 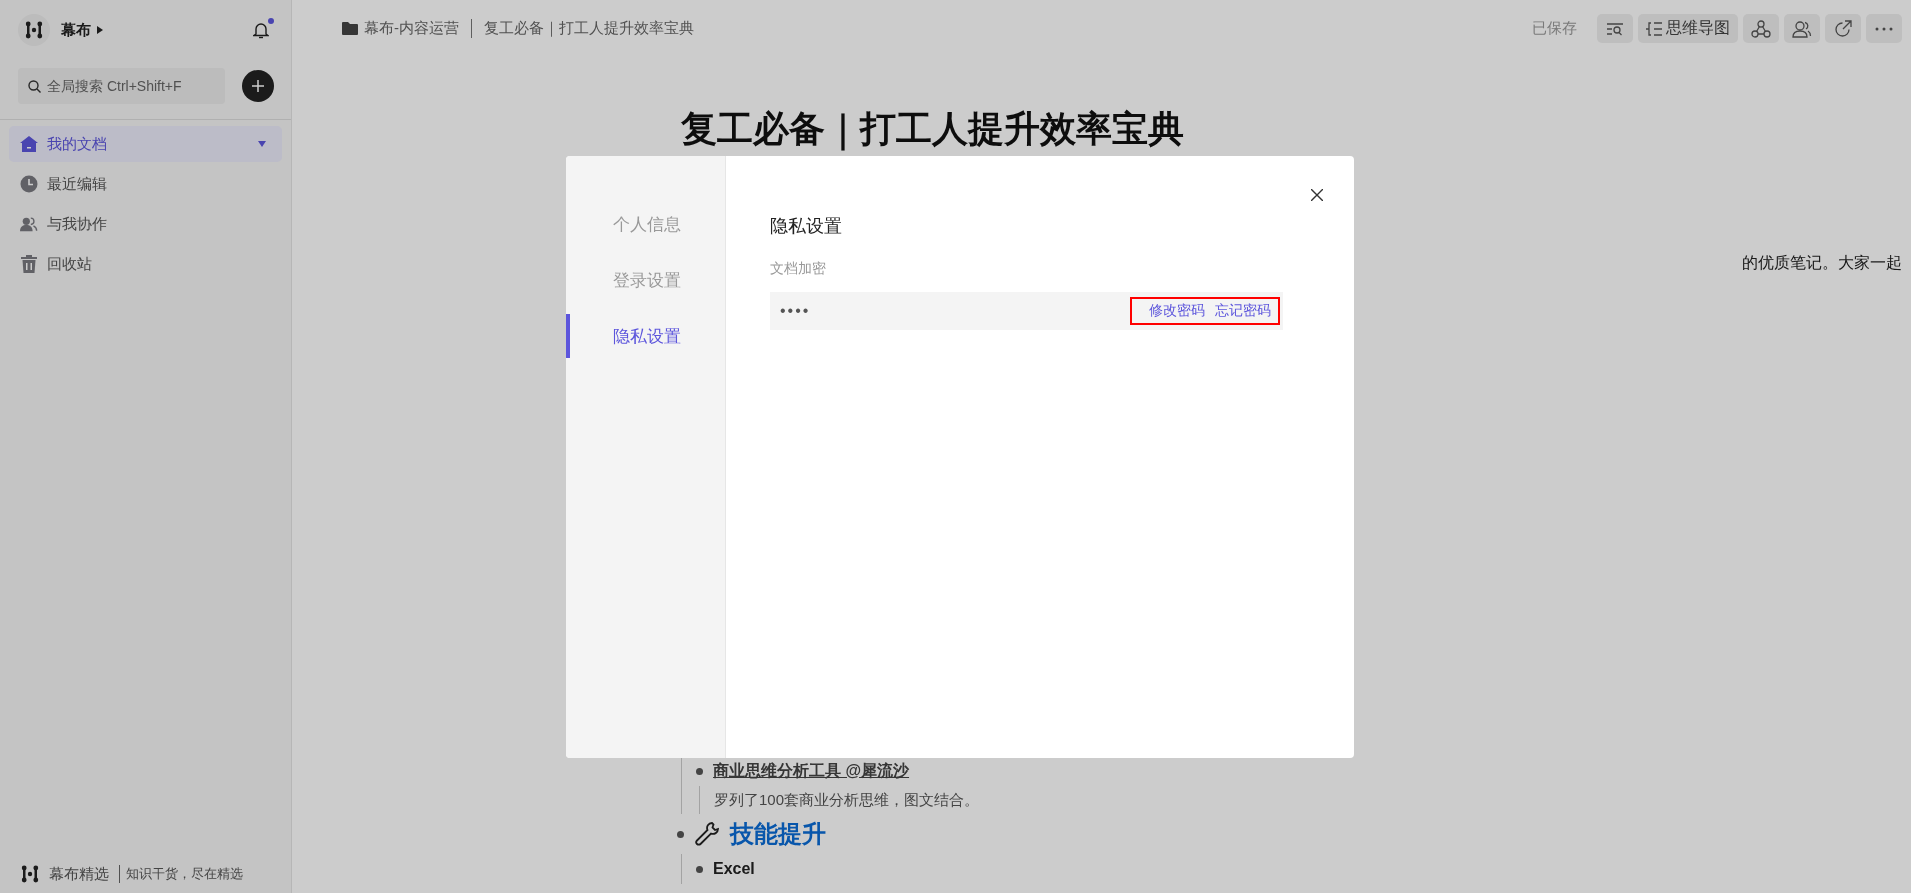 I want to click on export-icon, so click(x=1843, y=28).